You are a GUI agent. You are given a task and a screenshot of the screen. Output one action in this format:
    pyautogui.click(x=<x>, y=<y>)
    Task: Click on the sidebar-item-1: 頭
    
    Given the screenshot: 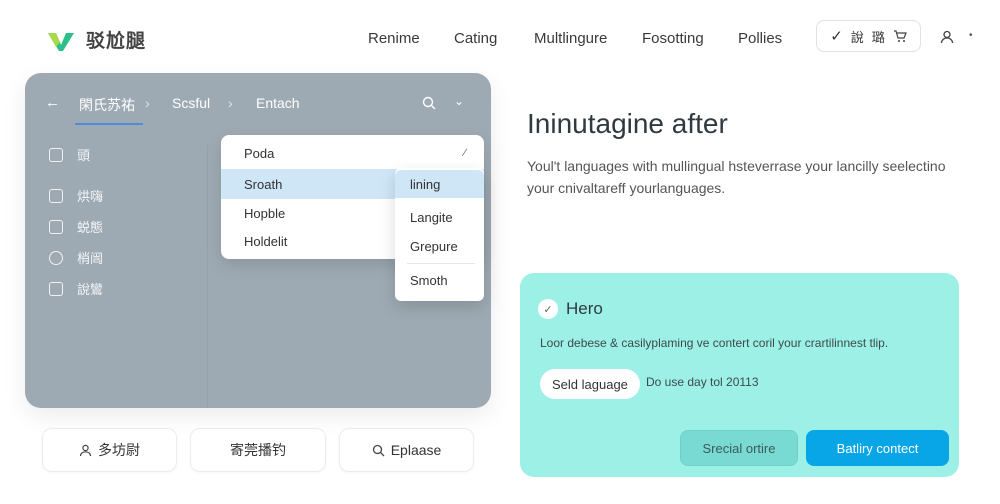 What is the action you would take?
    pyautogui.click(x=69, y=154)
    